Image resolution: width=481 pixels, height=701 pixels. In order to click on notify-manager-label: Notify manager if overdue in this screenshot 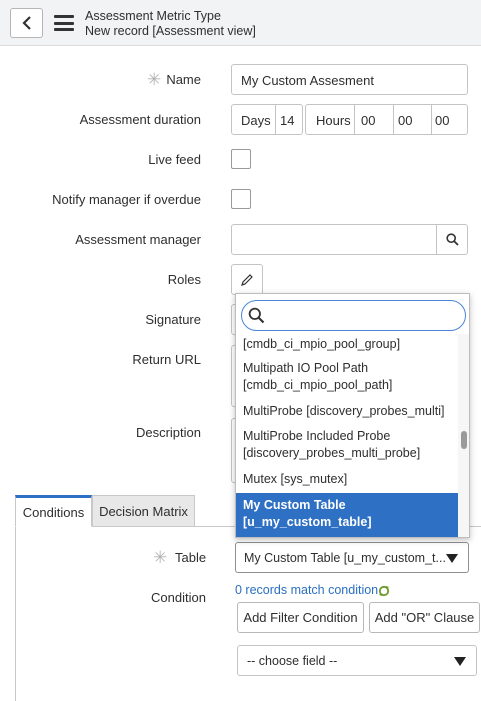, I will do `click(126, 199)`.